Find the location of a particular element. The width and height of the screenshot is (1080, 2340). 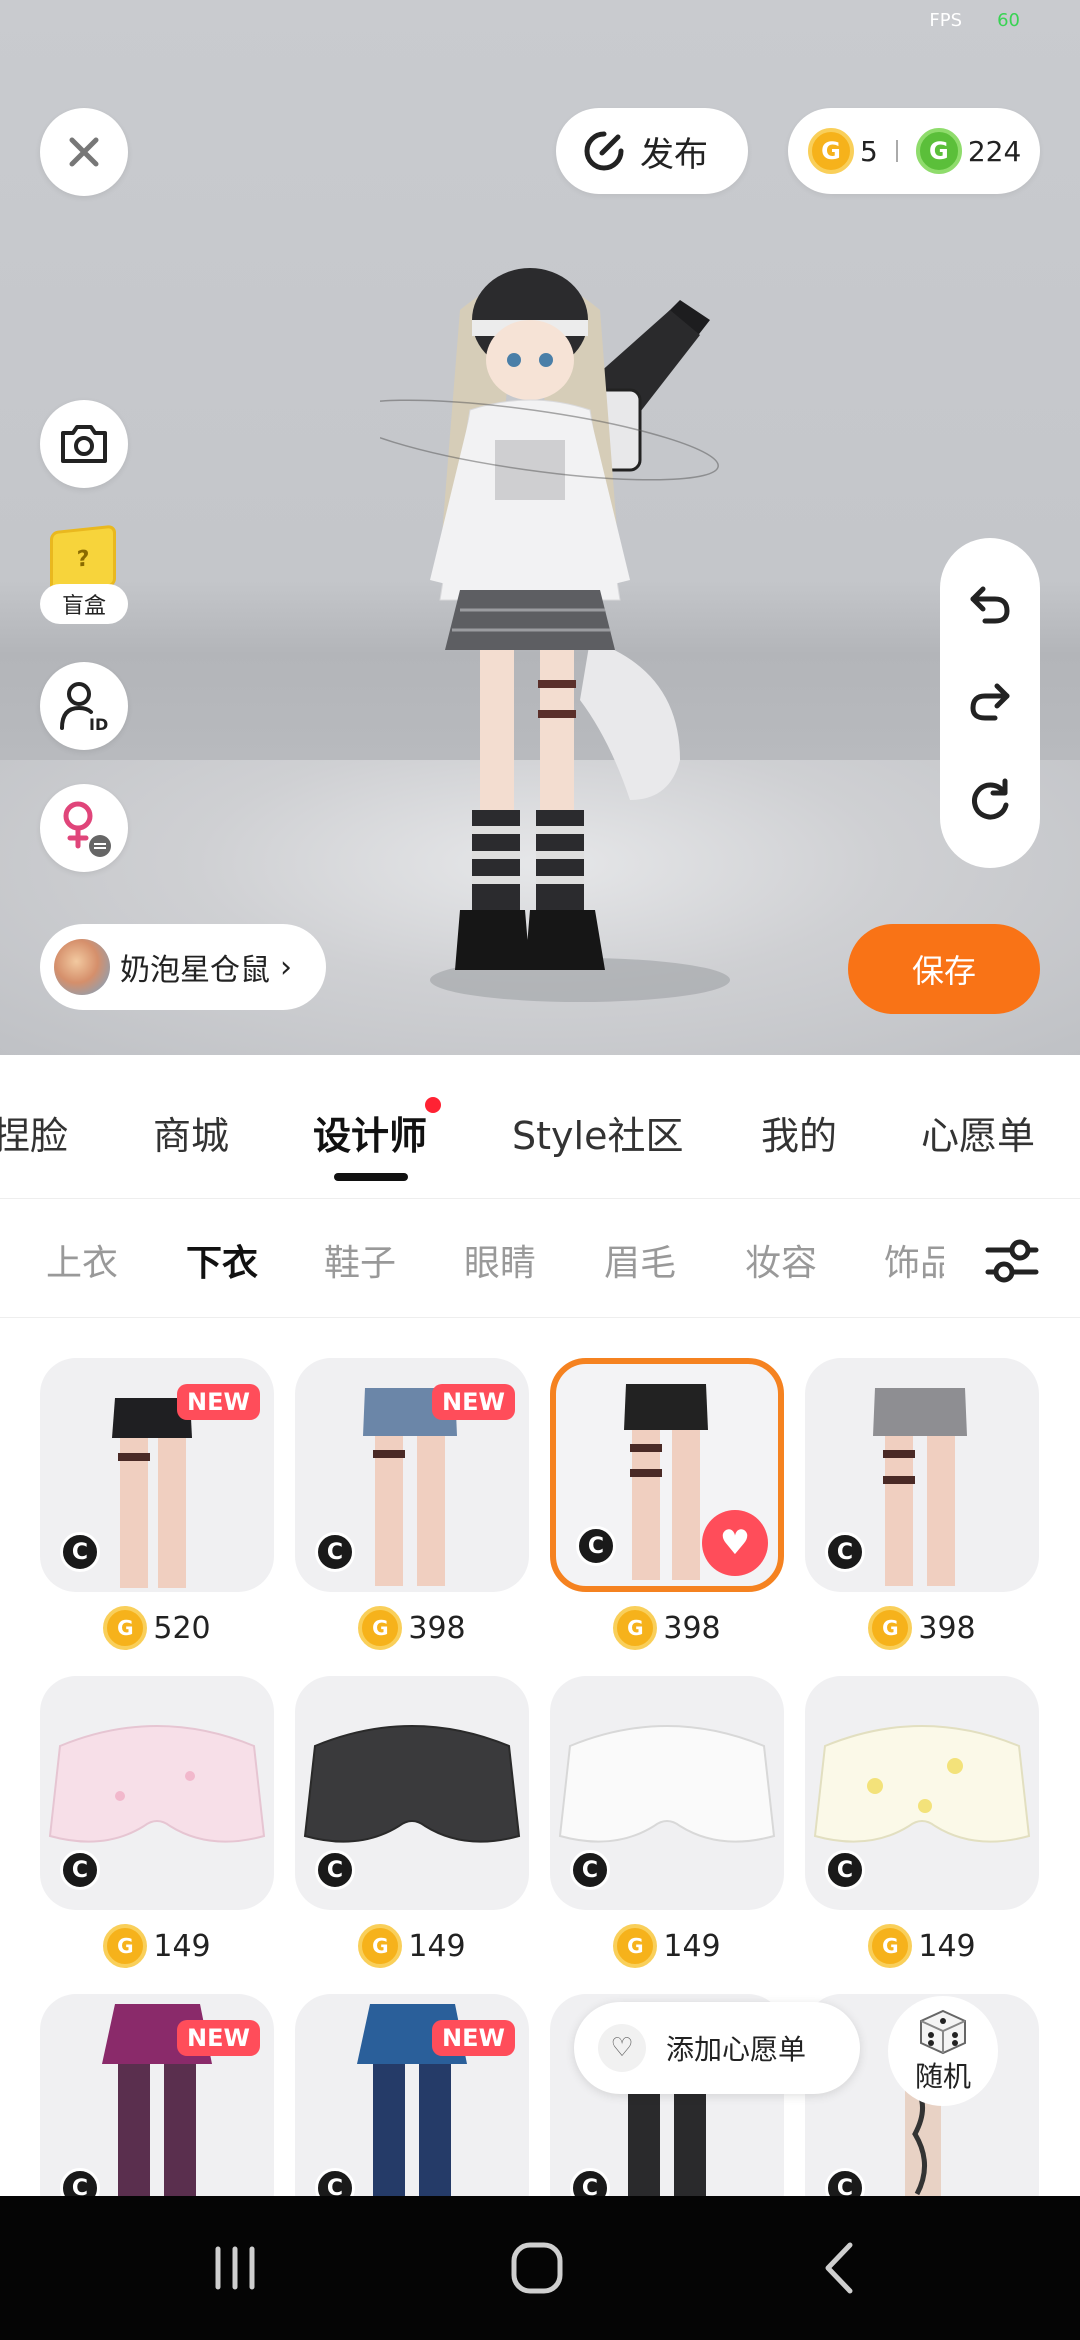

fps-label: FPS is located at coordinates (945, 20).